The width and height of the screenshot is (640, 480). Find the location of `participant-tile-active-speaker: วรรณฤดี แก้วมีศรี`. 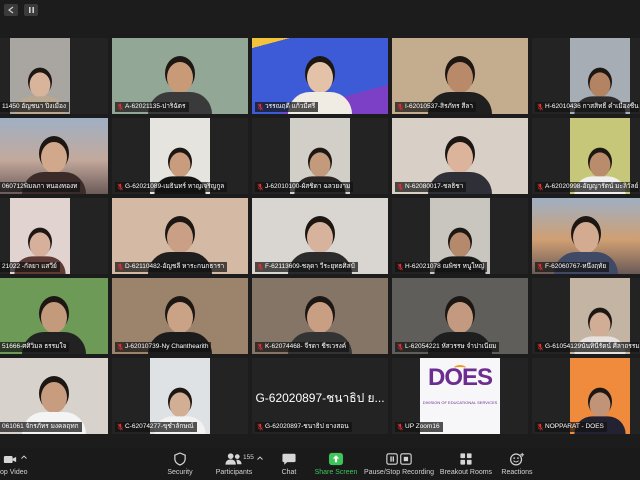

participant-tile-active-speaker: วรรณฤดี แก้วมีศรี is located at coordinates (320, 76).